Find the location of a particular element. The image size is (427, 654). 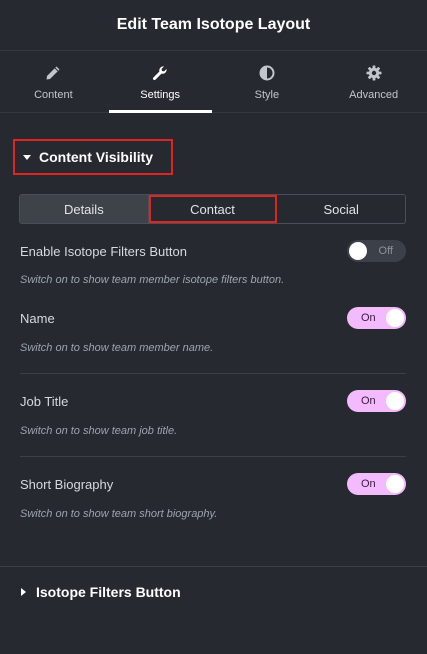

tab-content-label: Content is located at coordinates (53, 95).